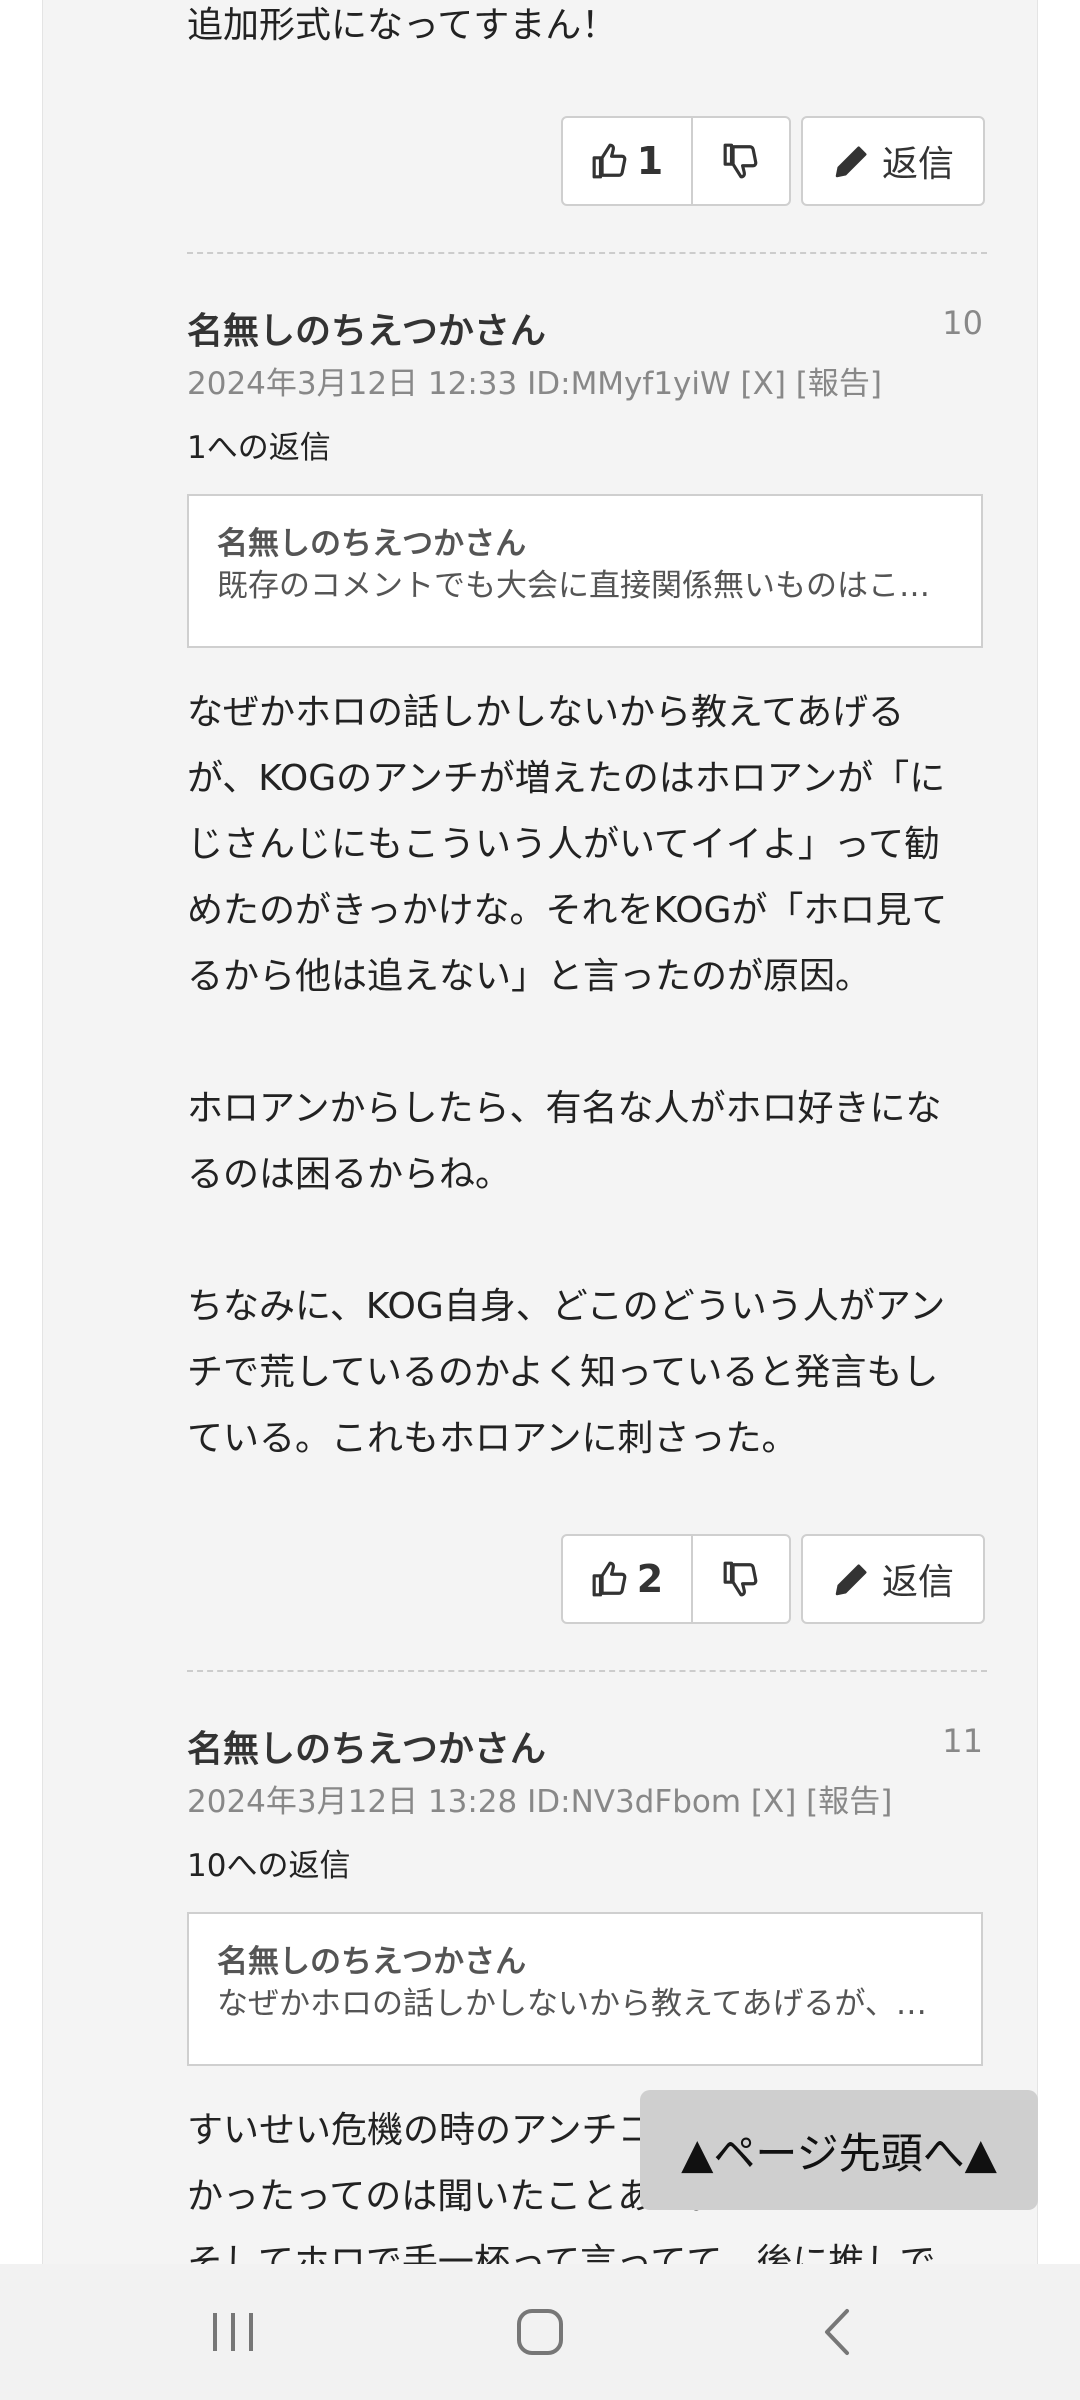  I want to click on vote-group: 2, so click(676, 1579).